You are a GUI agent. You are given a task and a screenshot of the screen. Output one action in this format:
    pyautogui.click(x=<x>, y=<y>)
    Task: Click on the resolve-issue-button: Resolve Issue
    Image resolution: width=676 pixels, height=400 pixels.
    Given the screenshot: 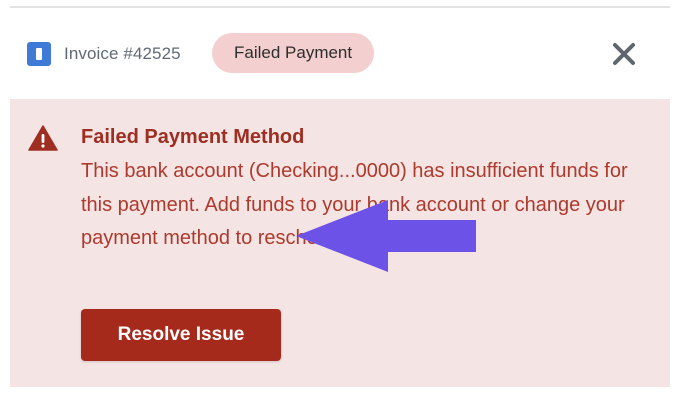 What is the action you would take?
    pyautogui.click(x=181, y=335)
    